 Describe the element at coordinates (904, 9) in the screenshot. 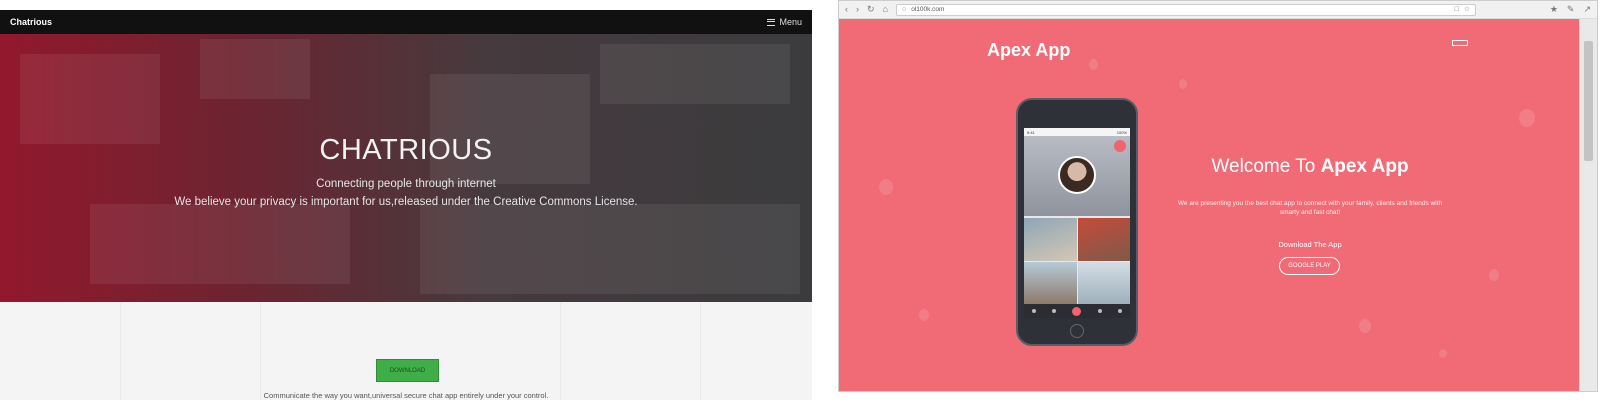

I see `page-icon: ○` at that location.